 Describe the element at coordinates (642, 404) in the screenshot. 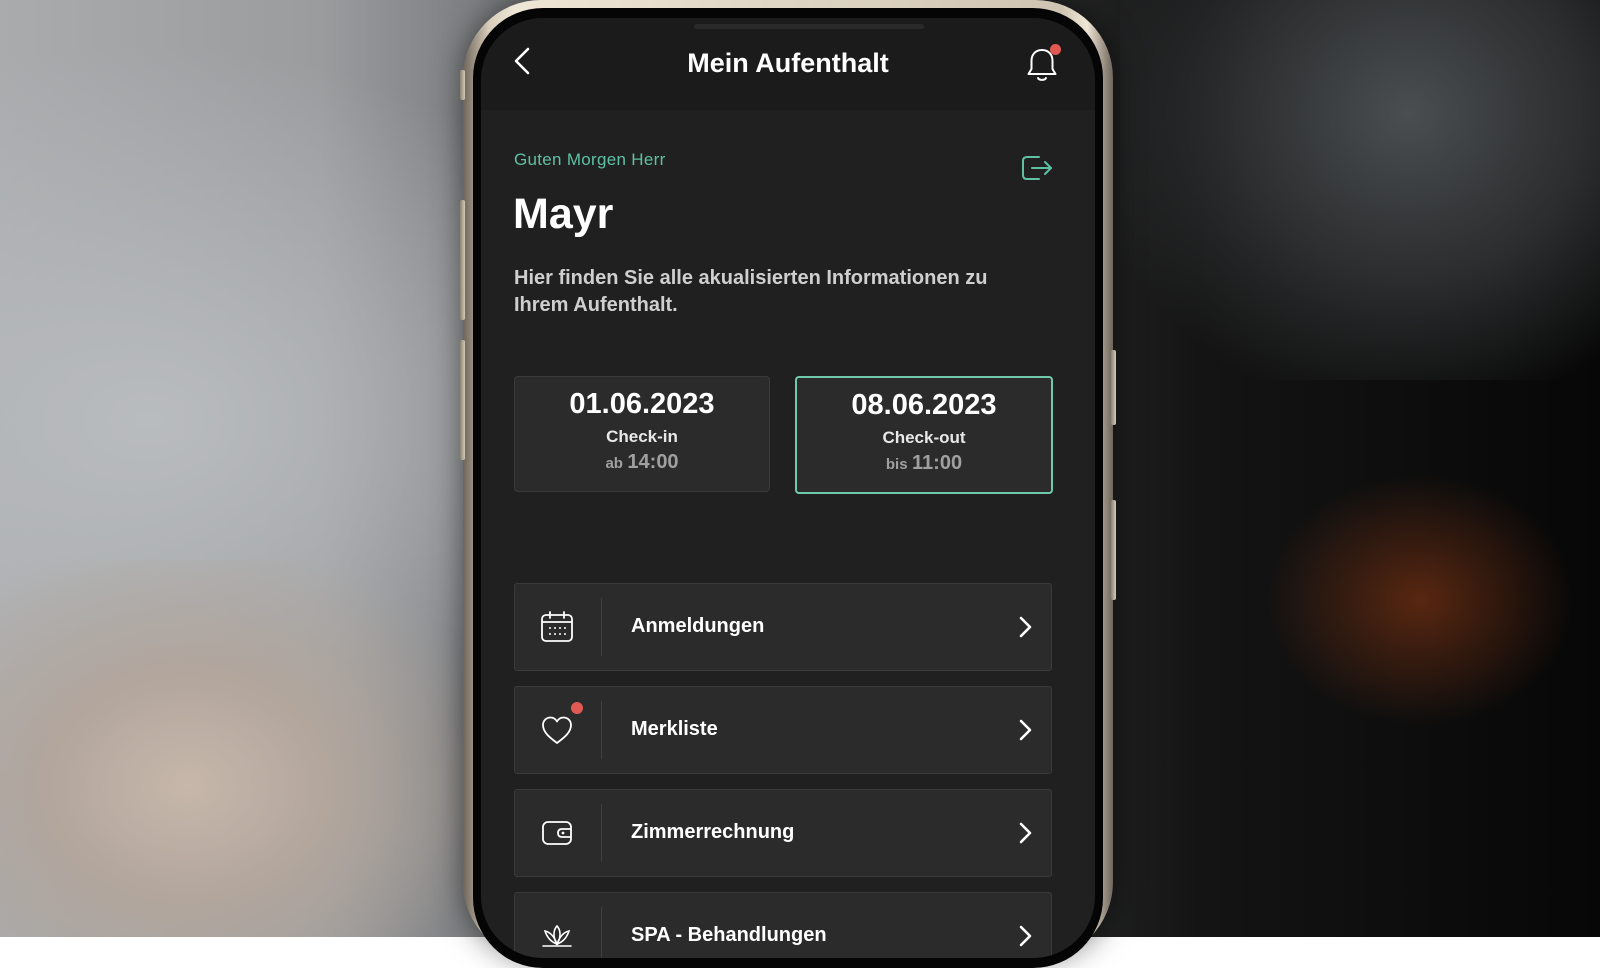

I see `checkin-date: 01.06.2023` at that location.